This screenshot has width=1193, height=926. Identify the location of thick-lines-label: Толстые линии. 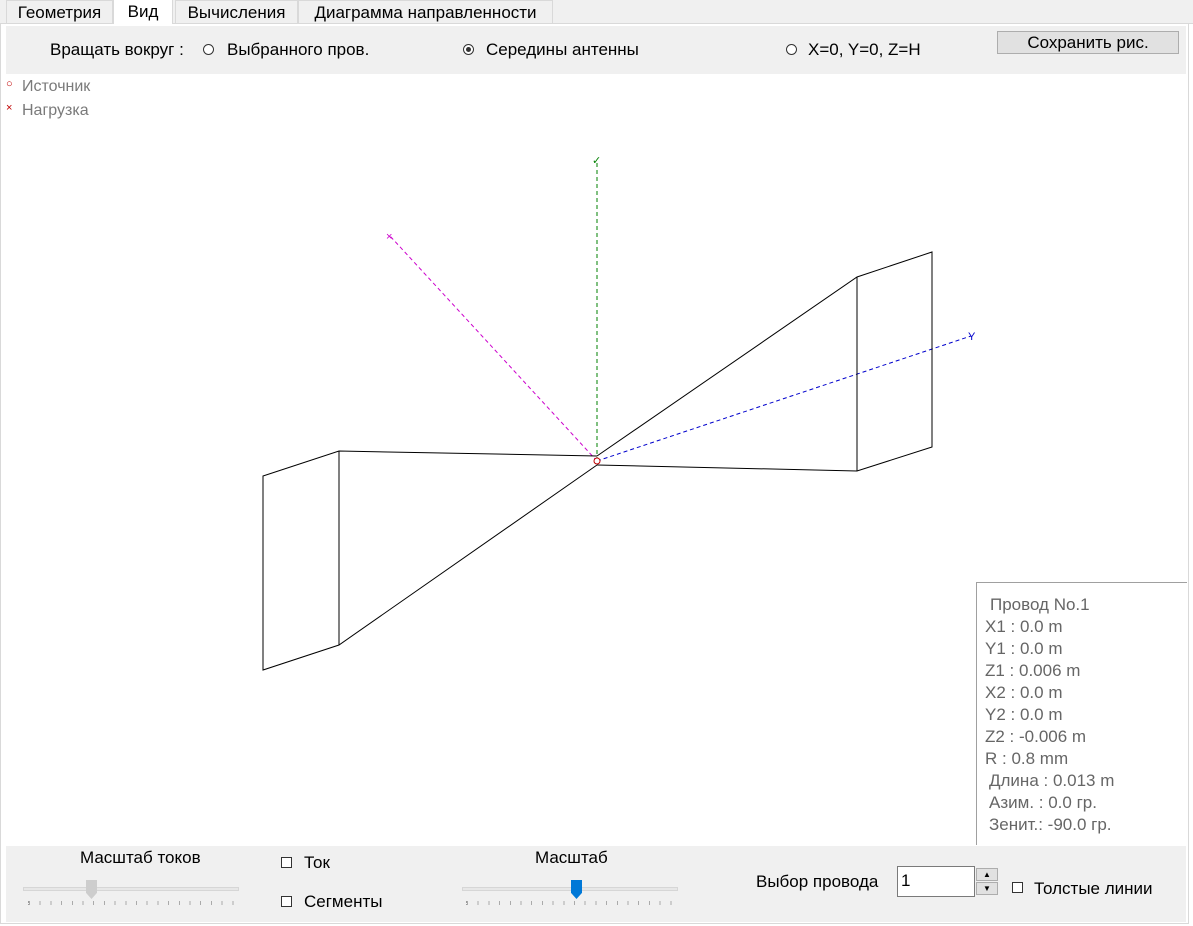
(1093, 889).